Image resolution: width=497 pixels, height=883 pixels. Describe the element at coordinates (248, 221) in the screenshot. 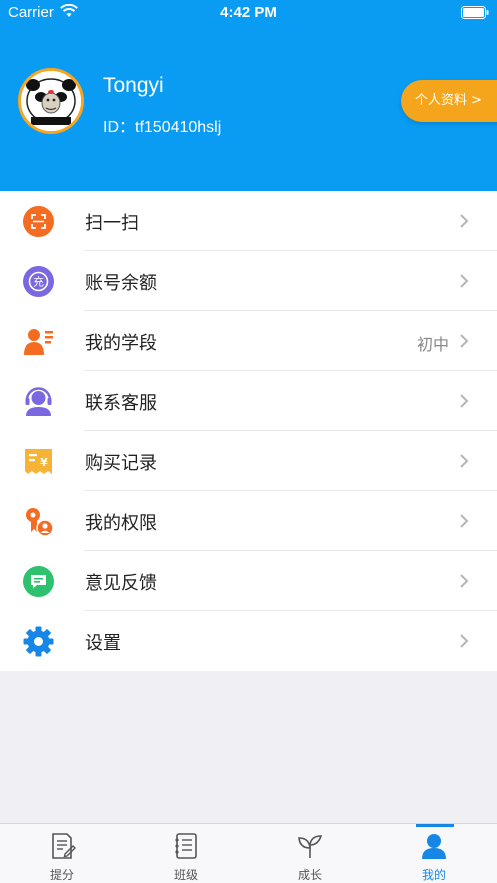

I see `menu-item-scan: 扫一扫` at that location.